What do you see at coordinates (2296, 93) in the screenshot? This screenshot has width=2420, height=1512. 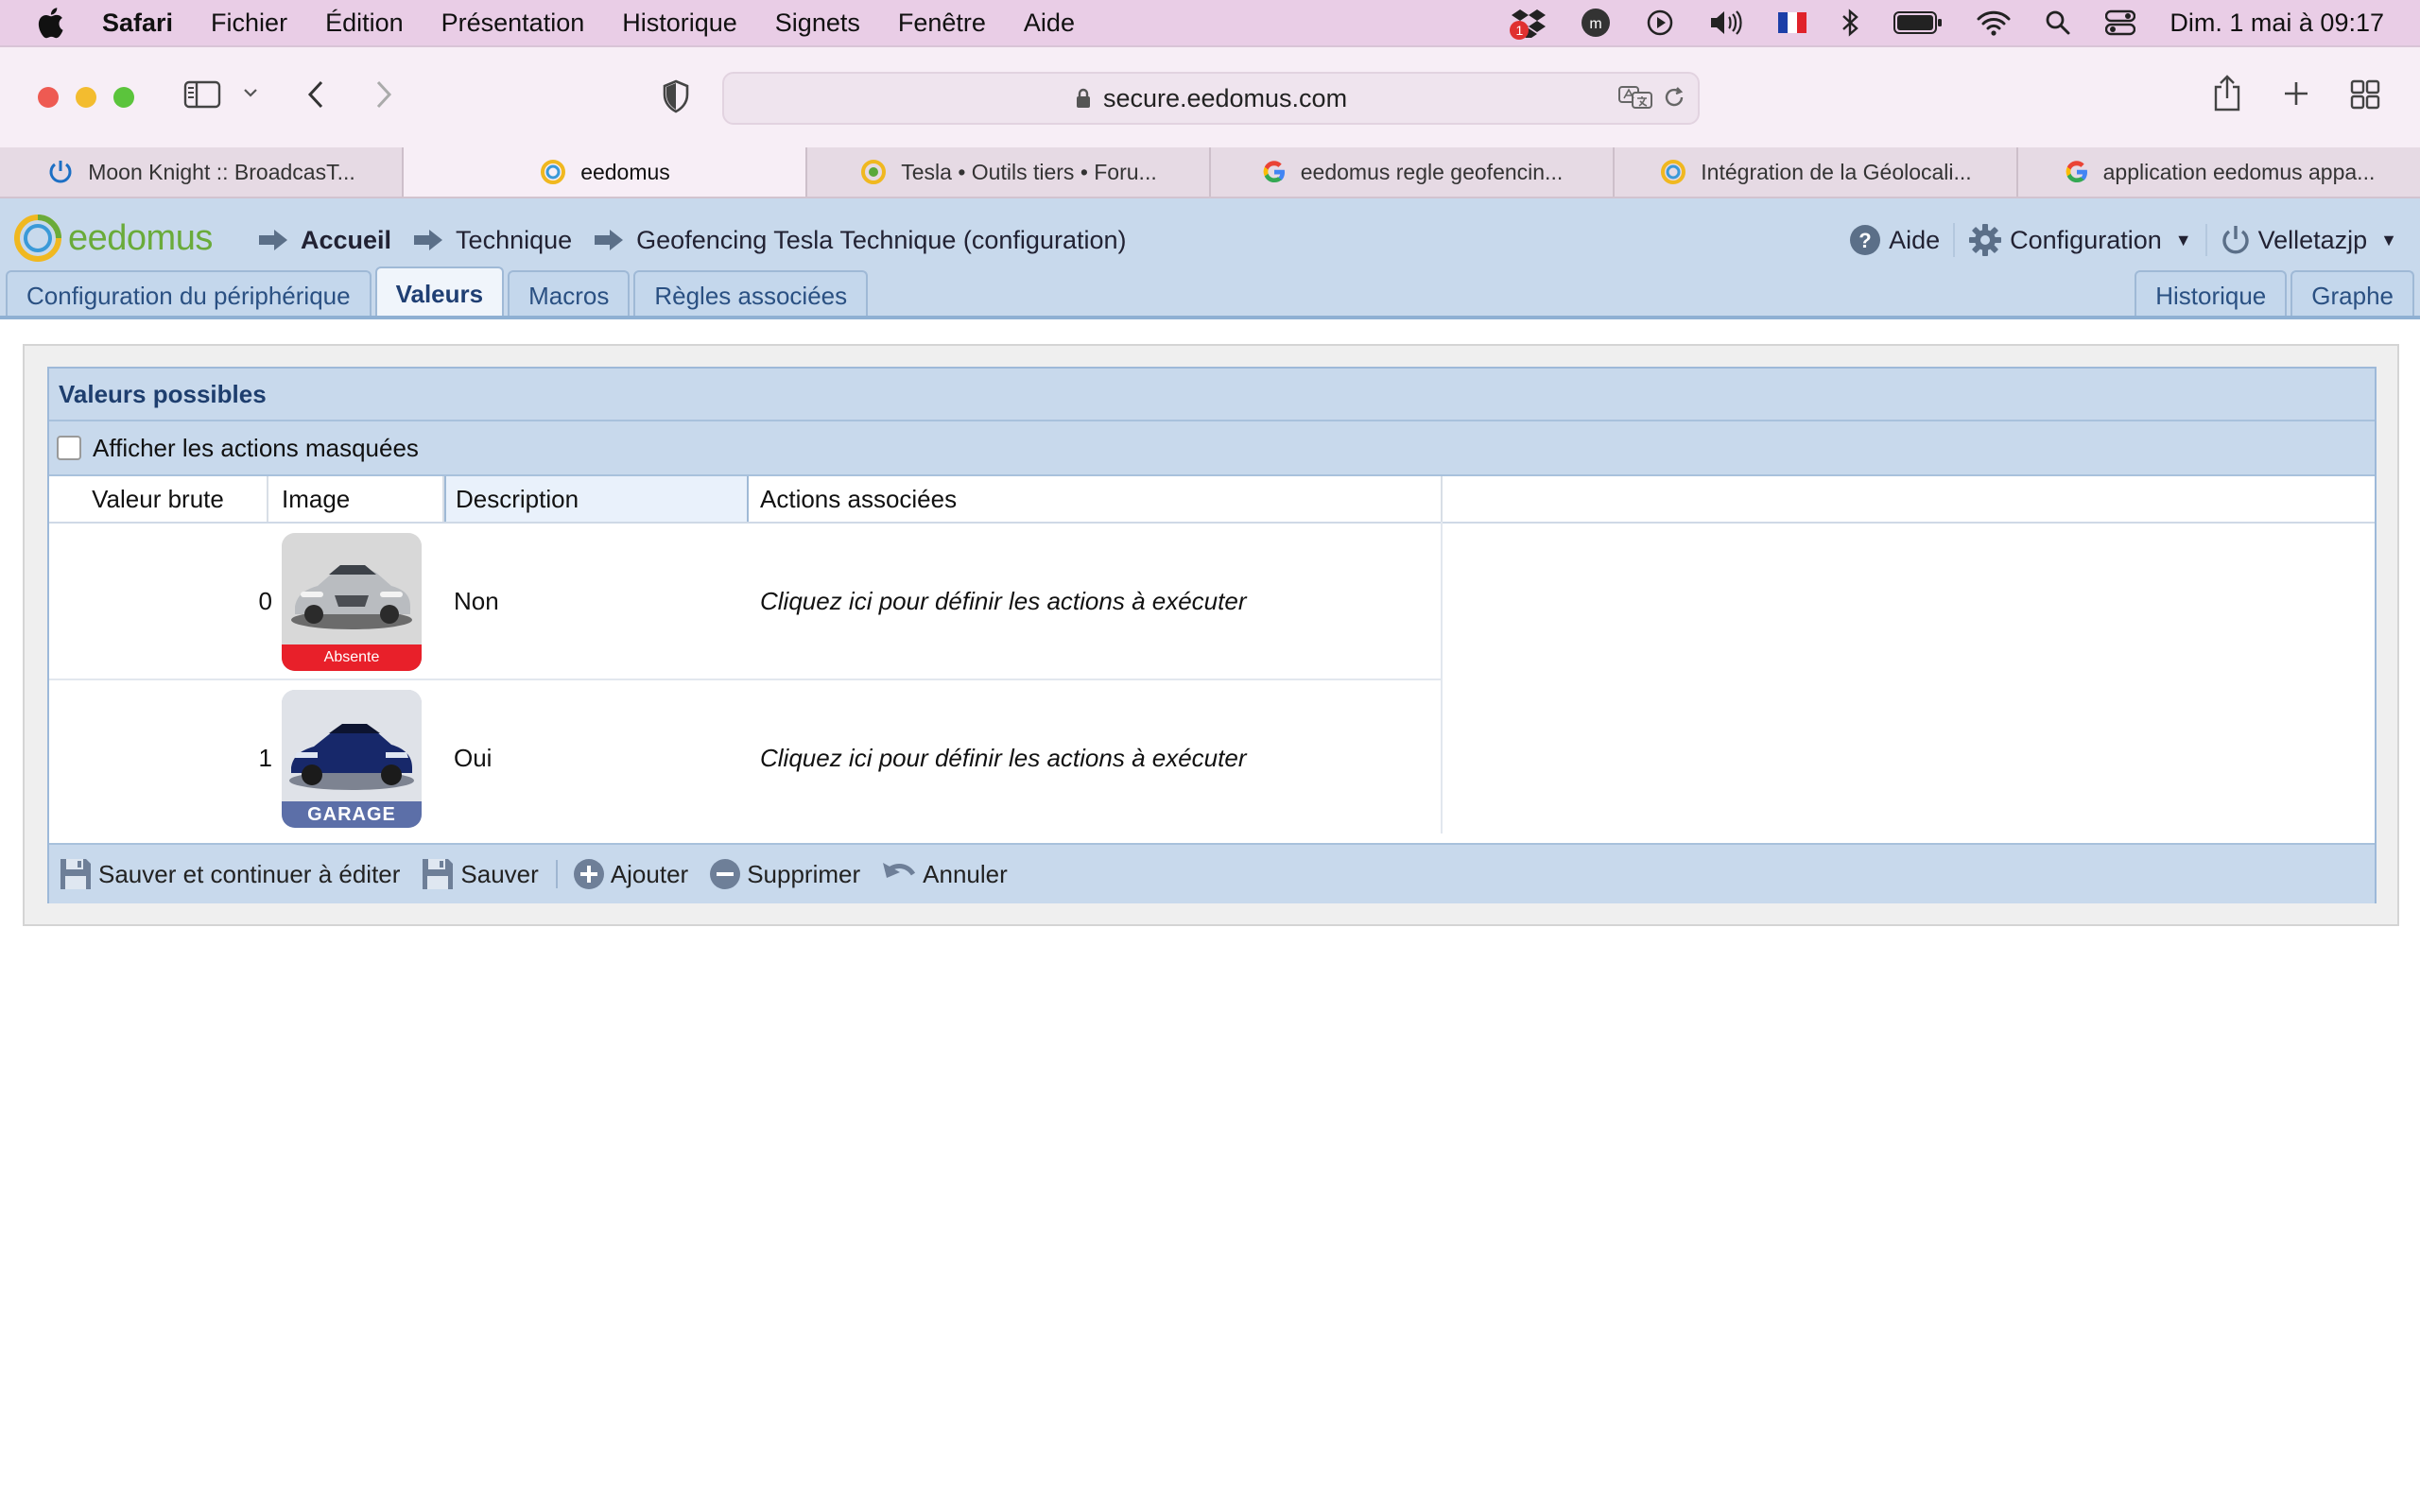 I see `new-tab-icon` at bounding box center [2296, 93].